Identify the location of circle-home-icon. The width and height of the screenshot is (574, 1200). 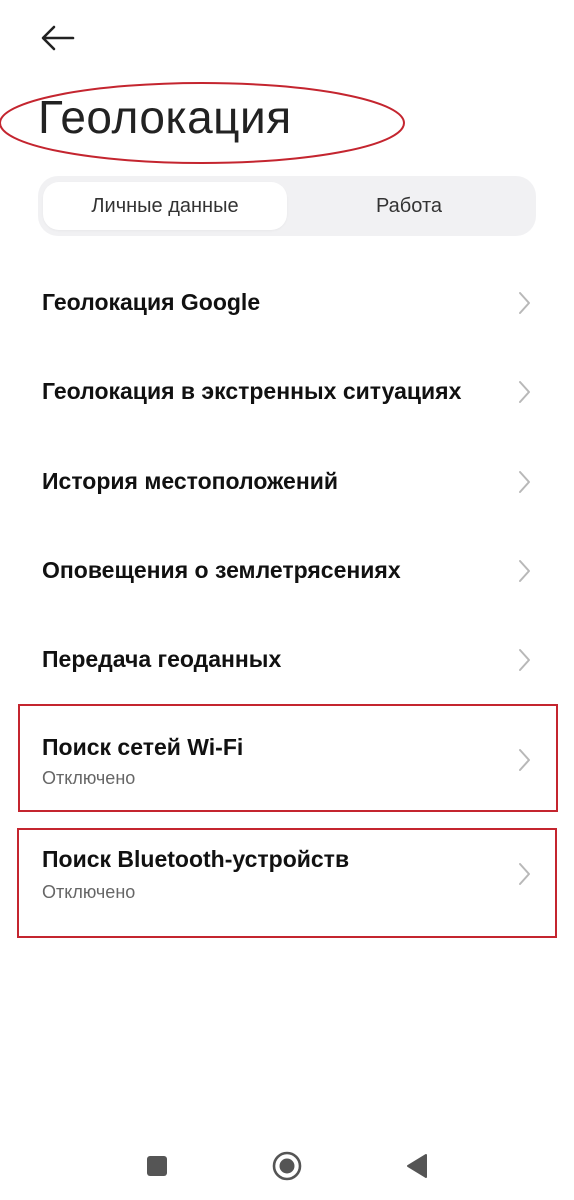
(287, 1166).